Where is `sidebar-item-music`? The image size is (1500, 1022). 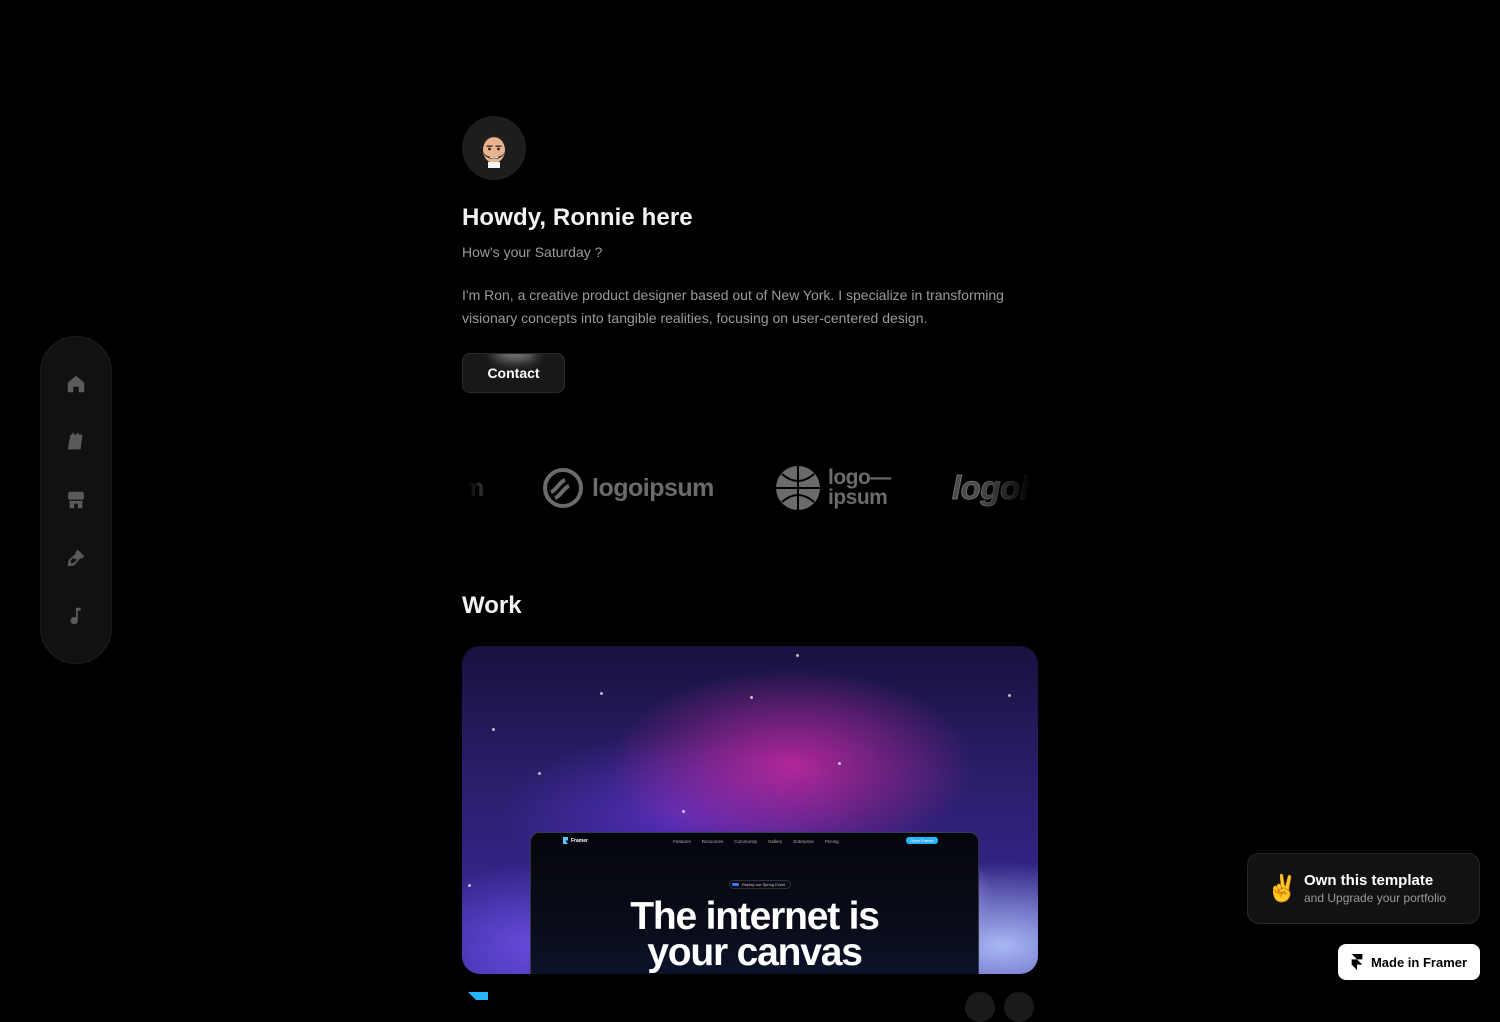
sidebar-item-music is located at coordinates (76, 616).